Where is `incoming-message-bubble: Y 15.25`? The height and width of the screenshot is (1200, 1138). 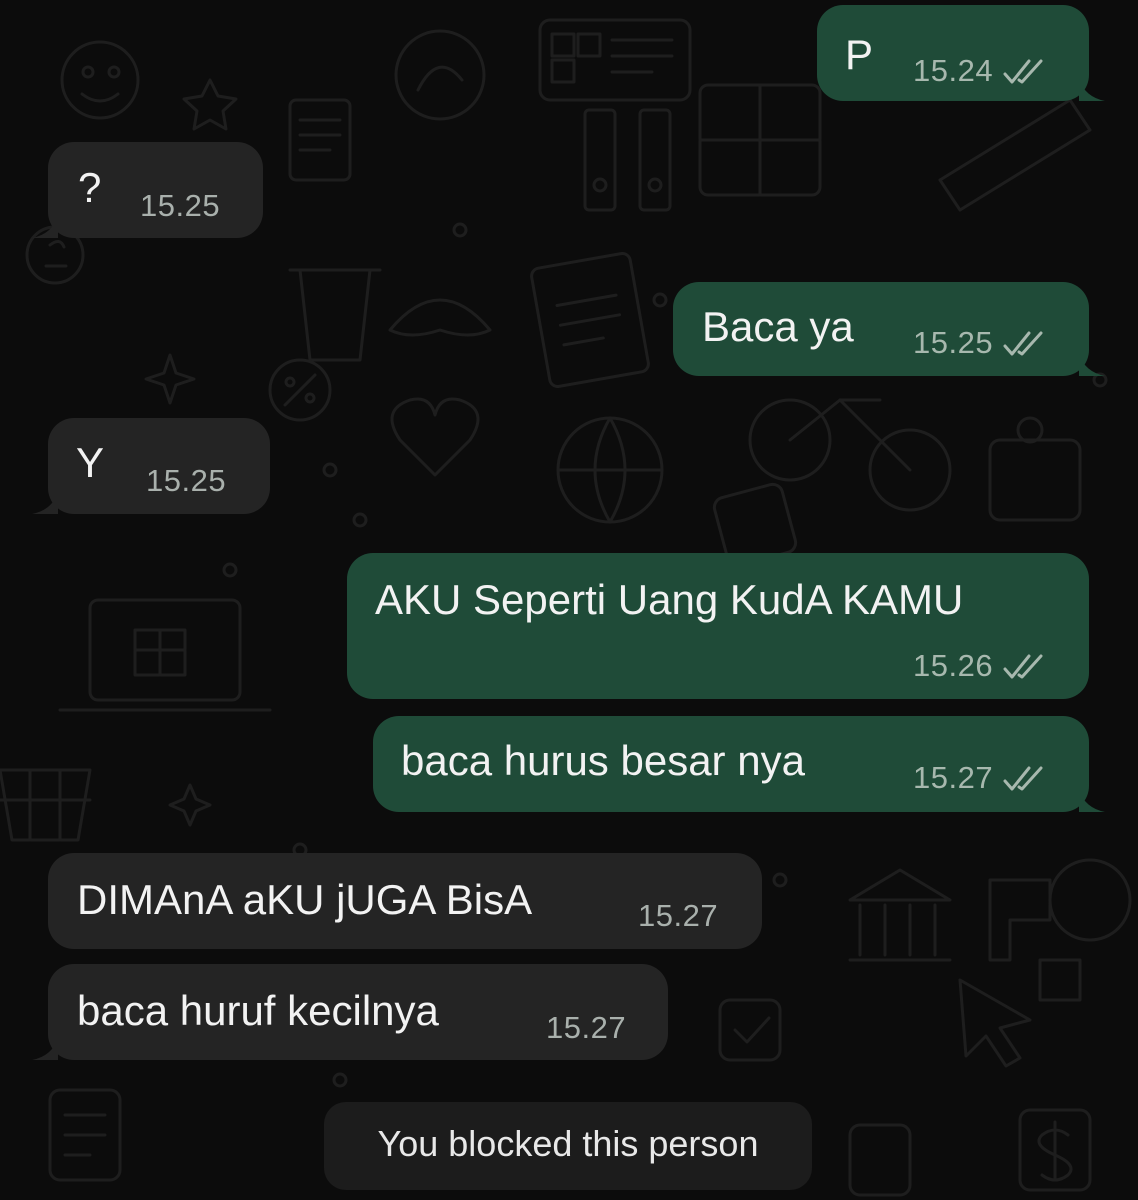 incoming-message-bubble: Y 15.25 is located at coordinates (151, 466).